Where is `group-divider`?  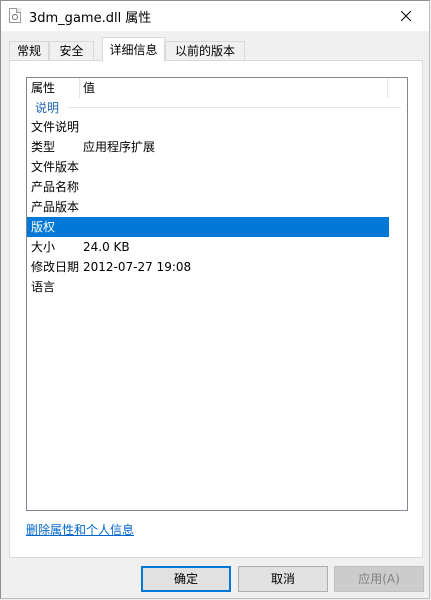
group-divider is located at coordinates (234, 107).